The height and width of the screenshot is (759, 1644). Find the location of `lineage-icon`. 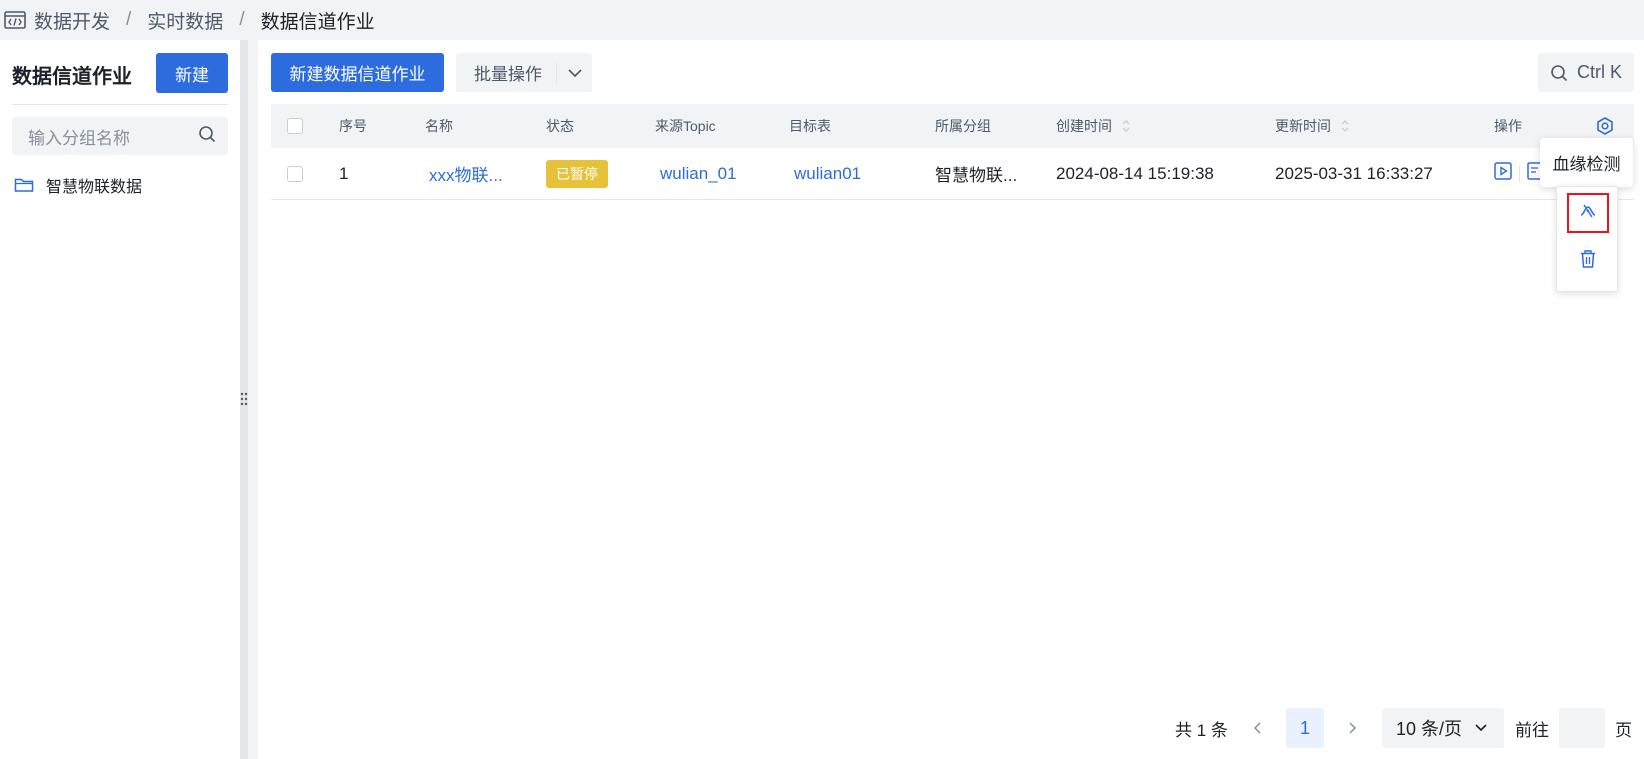

lineage-icon is located at coordinates (1588, 213).